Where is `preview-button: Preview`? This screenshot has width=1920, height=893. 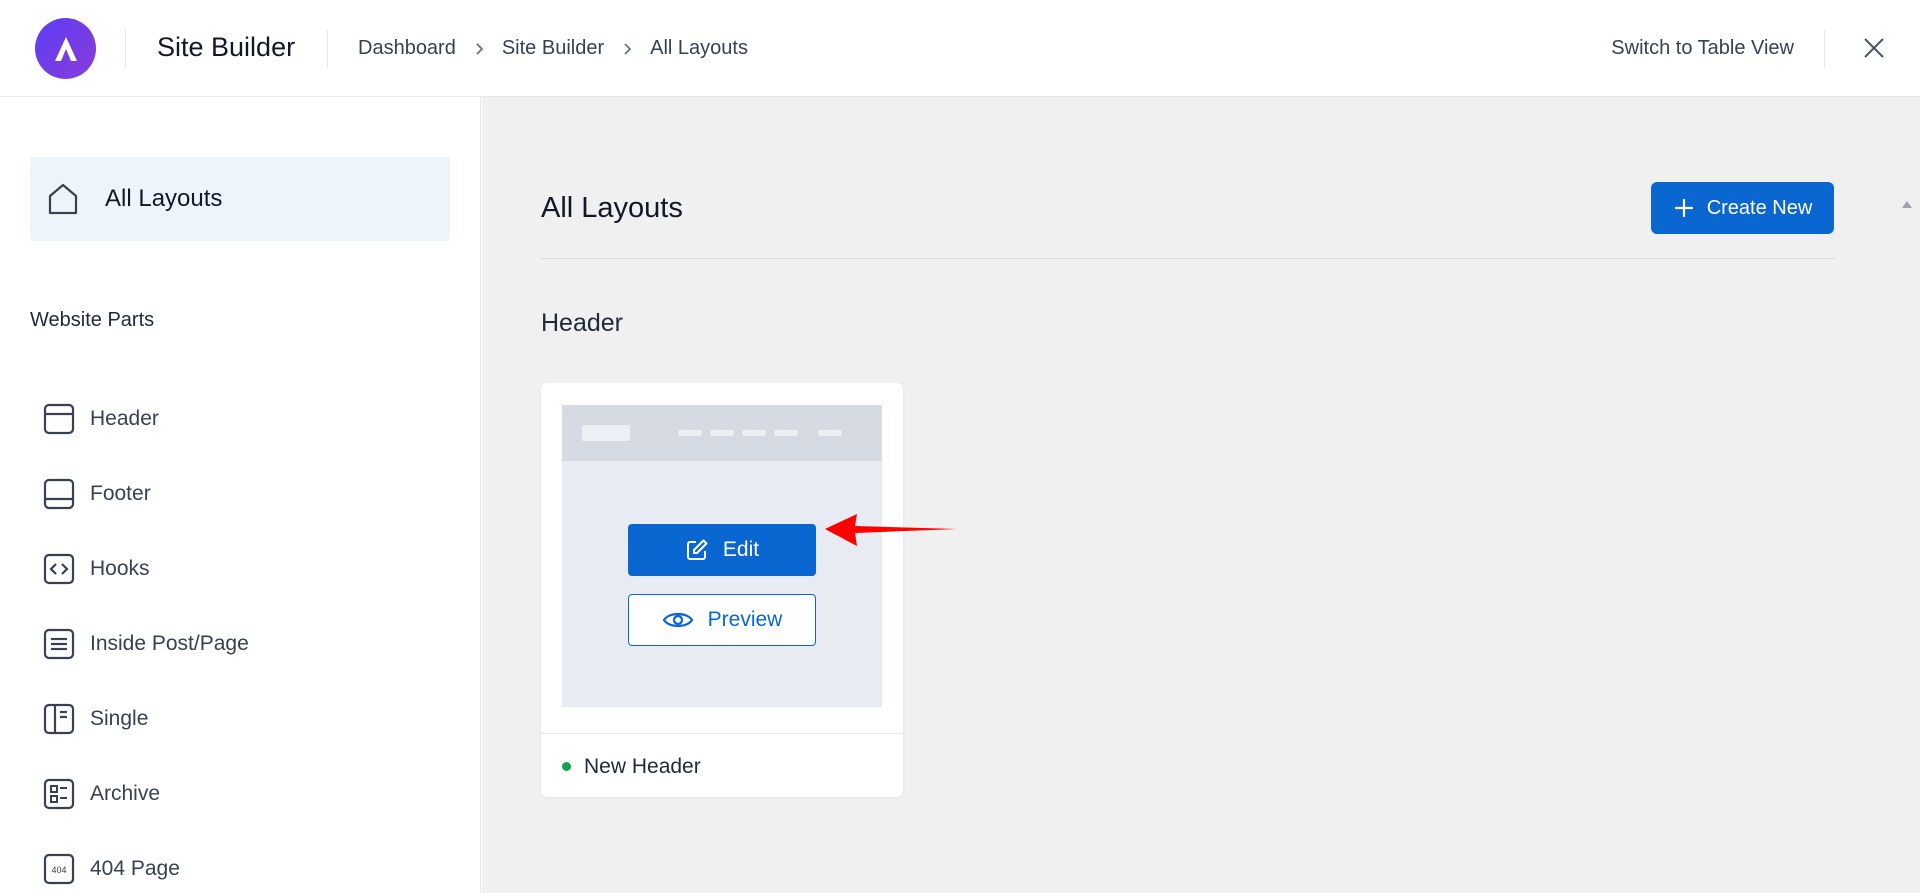
preview-button: Preview is located at coordinates (722, 620).